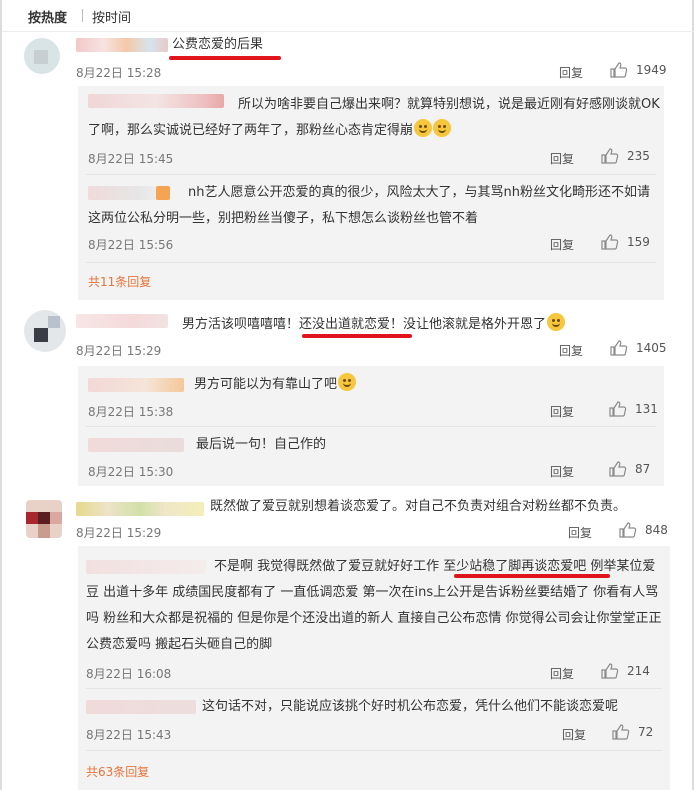 The width and height of the screenshot is (694, 790). Describe the element at coordinates (131, 245) in the screenshot. I see `sub-reply-time: 8月22日 15:56` at that location.